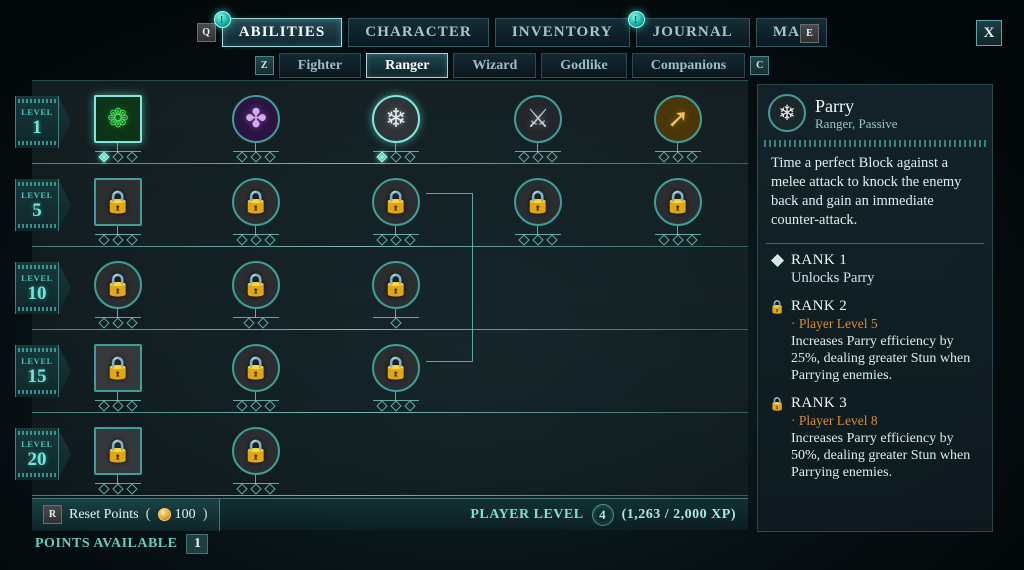  I want to click on level-number: 5, so click(37, 210).